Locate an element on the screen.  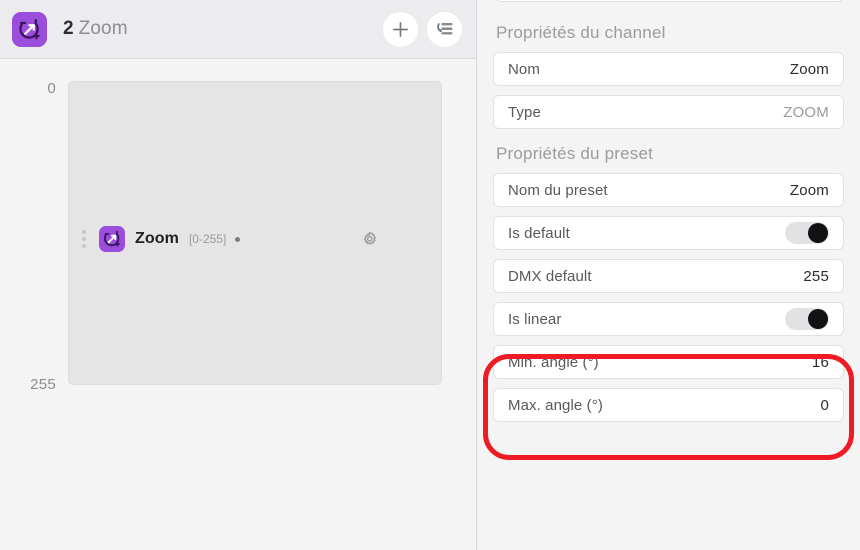
preset-range: [0-255] is located at coordinates (207, 239).